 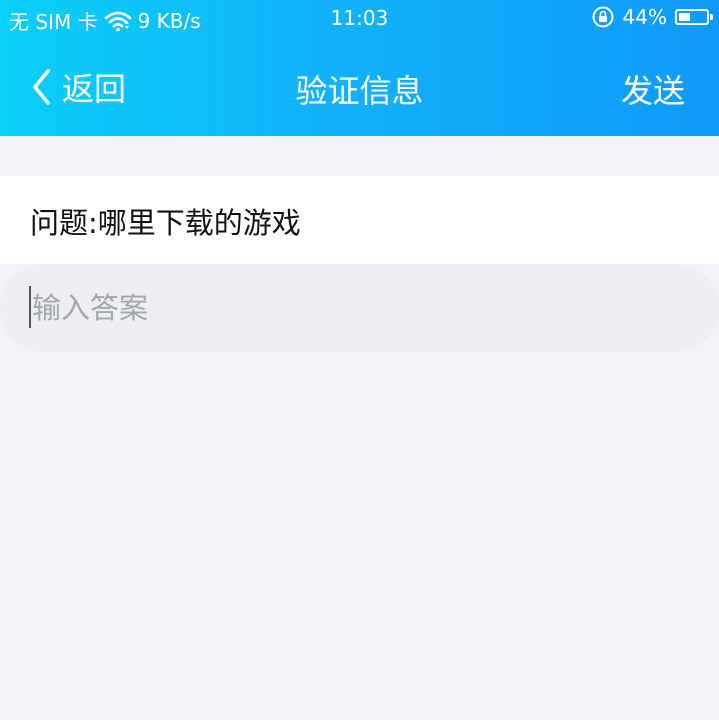 I want to click on nav-bar: 返回 验证信息 发送, so click(x=359, y=87).